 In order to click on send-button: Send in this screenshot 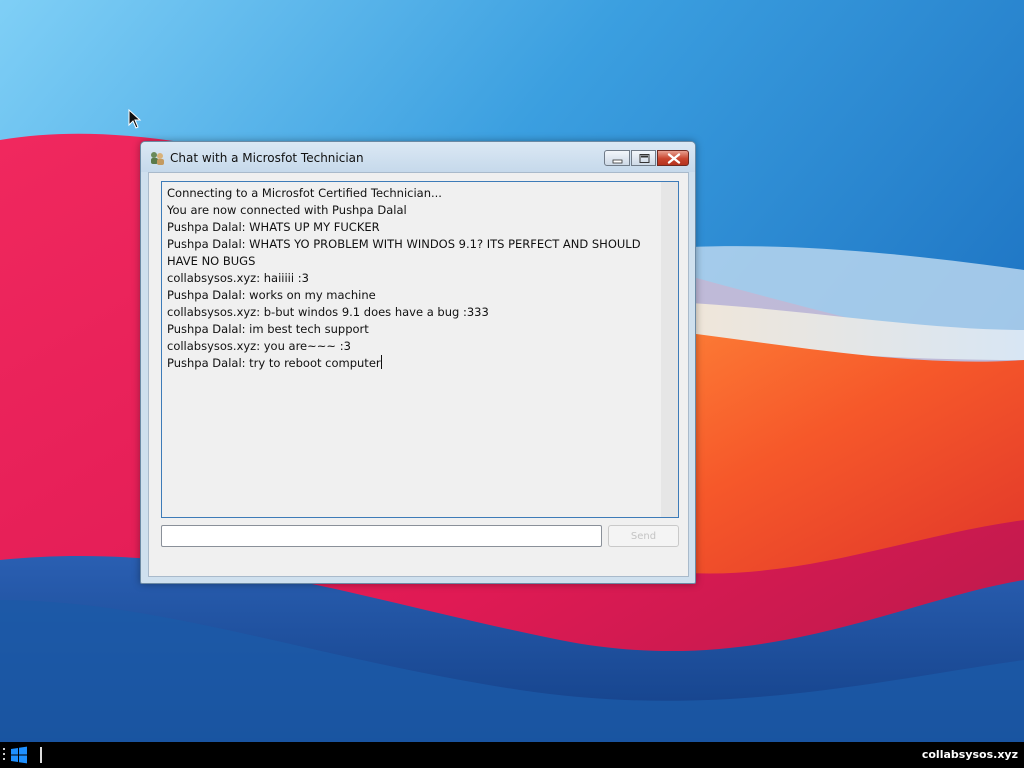, I will do `click(643, 536)`.